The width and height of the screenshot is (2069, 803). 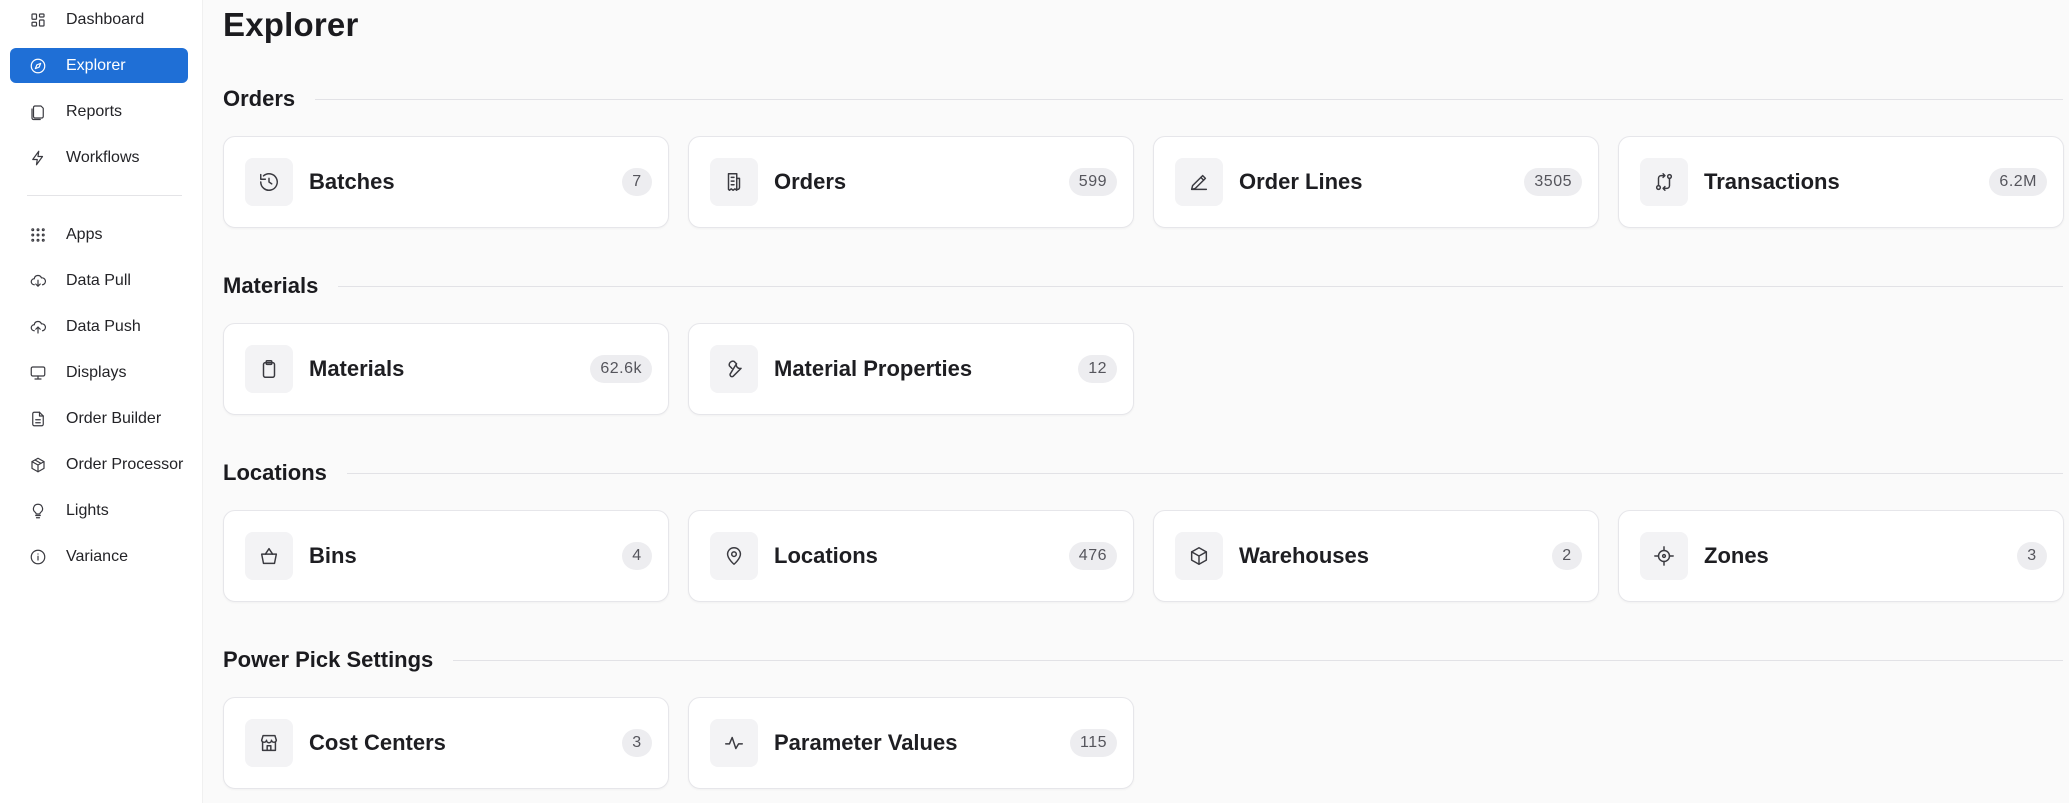 What do you see at coordinates (734, 556) in the screenshot?
I see `map-pin-icon` at bounding box center [734, 556].